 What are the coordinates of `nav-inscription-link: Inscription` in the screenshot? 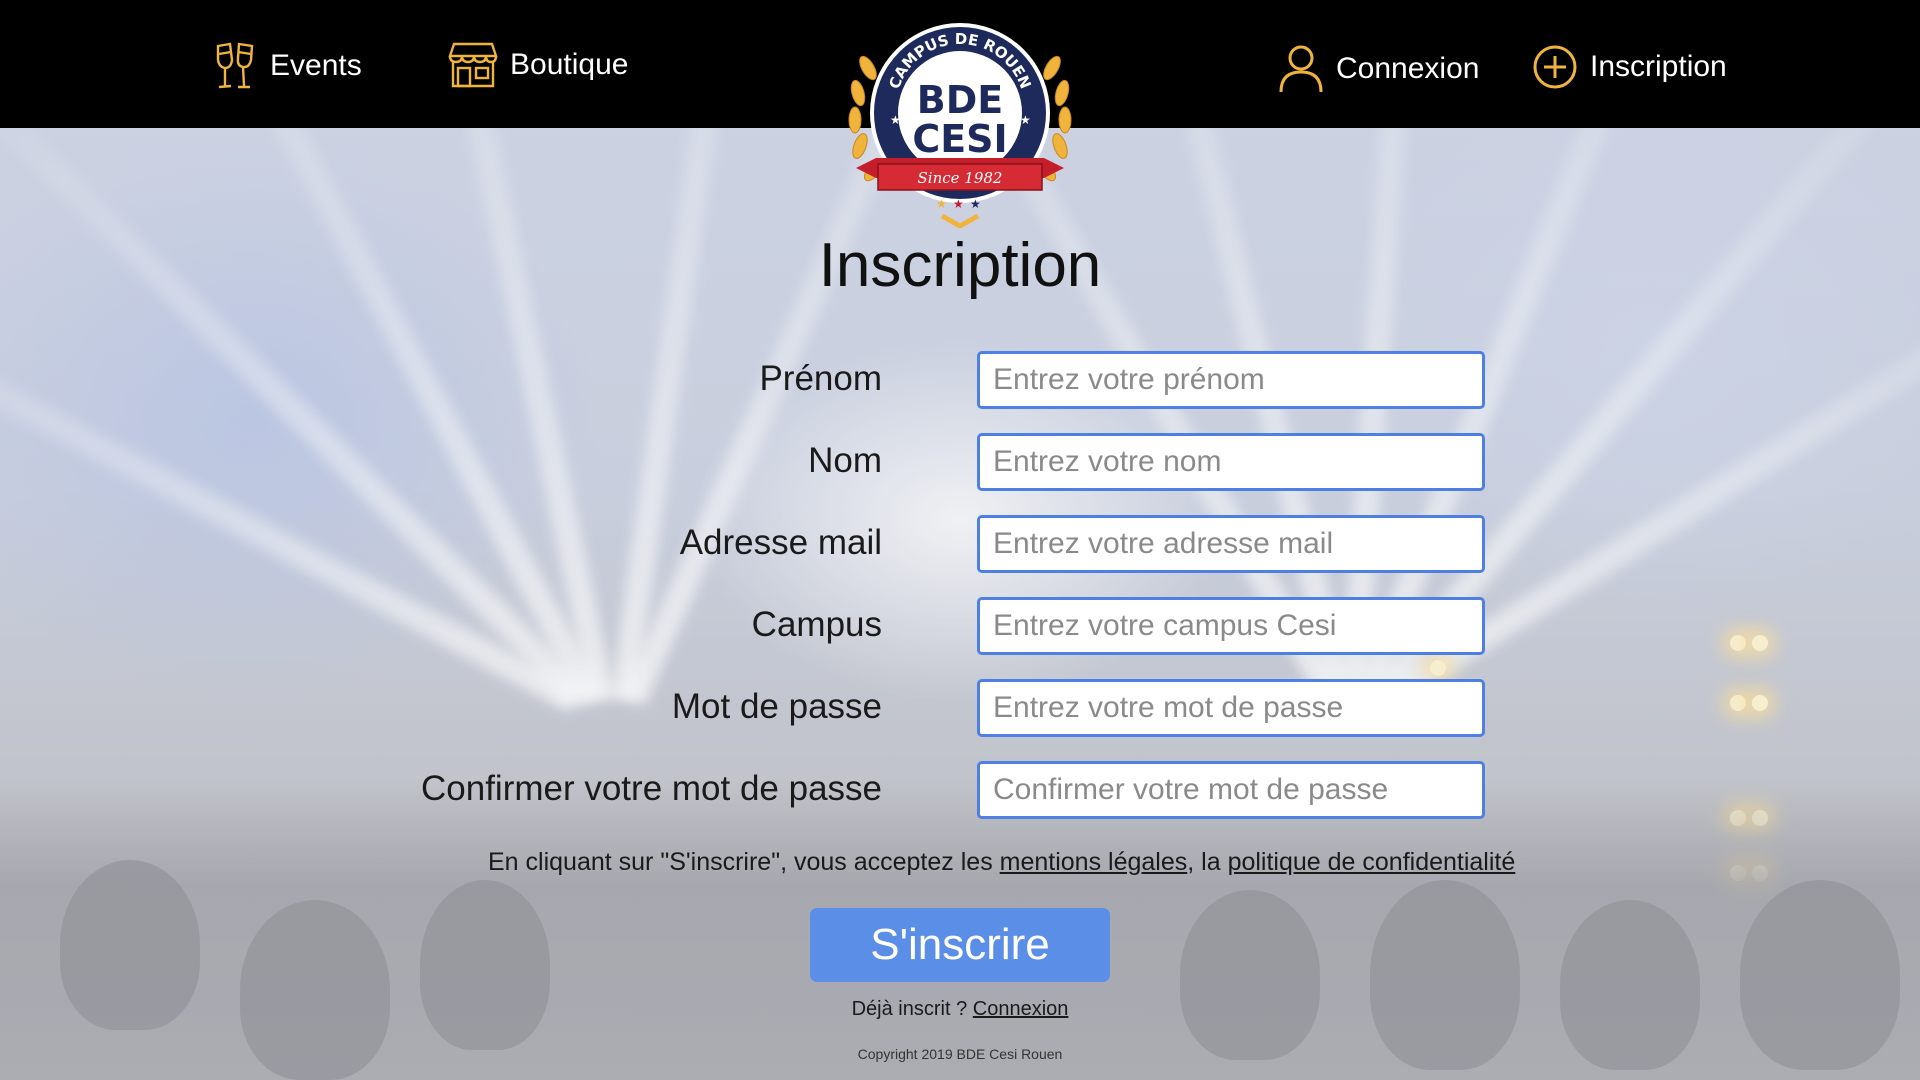 It's located at (1629, 67).